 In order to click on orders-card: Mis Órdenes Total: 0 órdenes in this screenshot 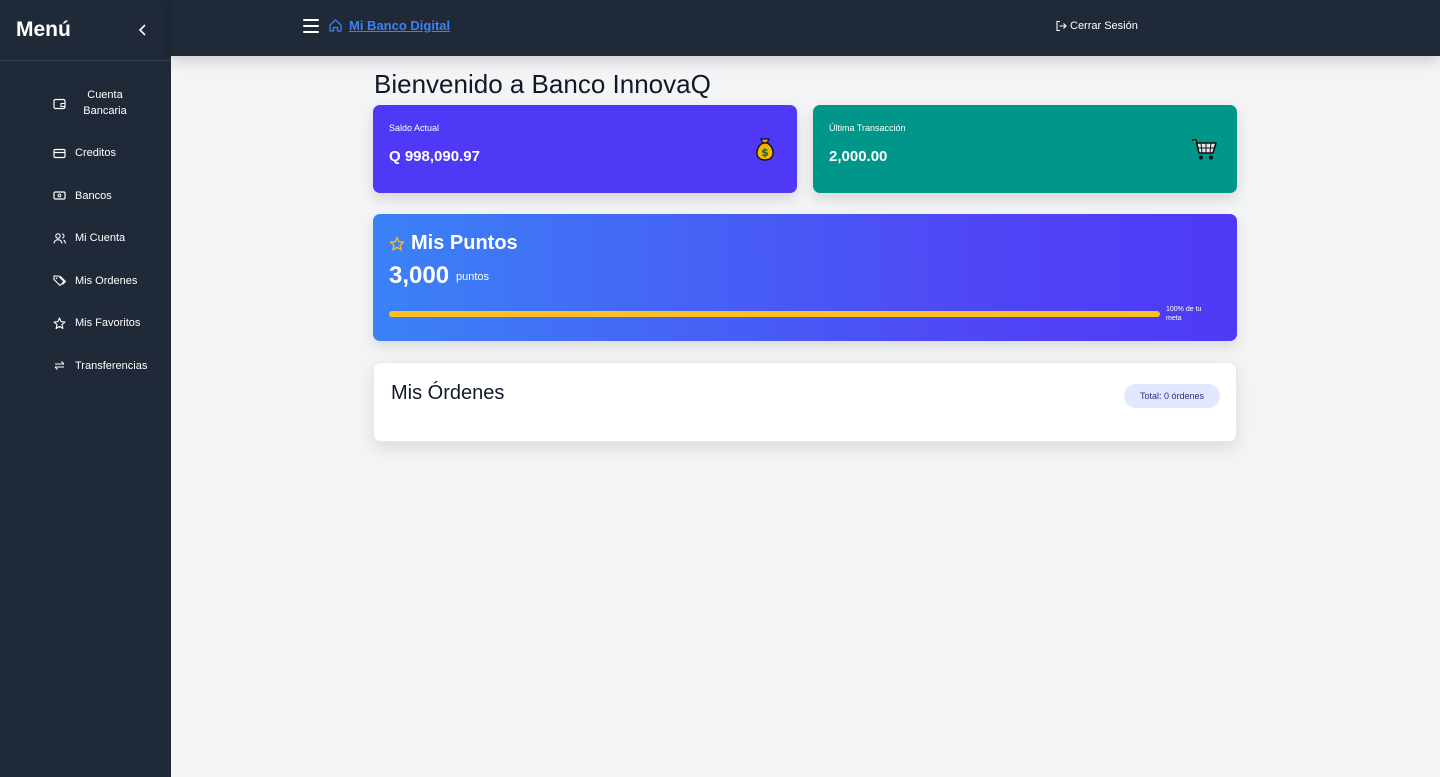, I will do `click(805, 402)`.